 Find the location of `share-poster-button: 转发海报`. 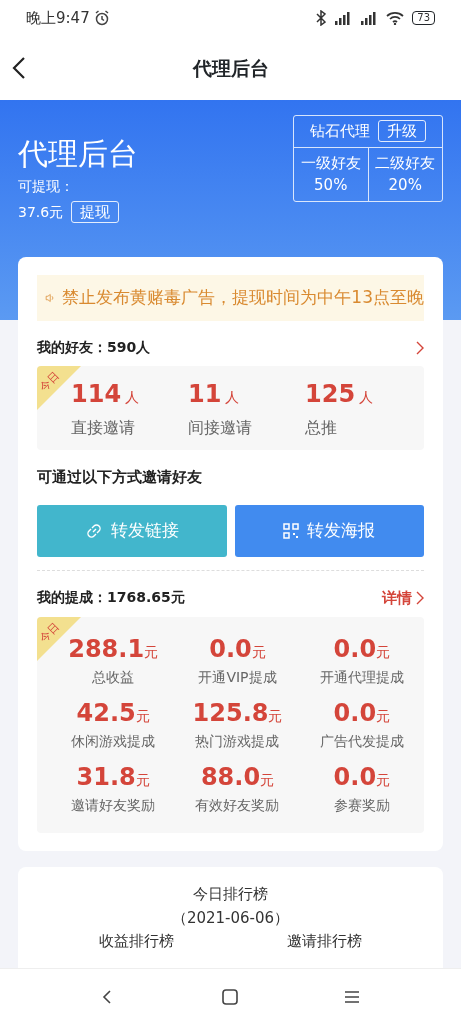

share-poster-button: 转发海报 is located at coordinates (329, 530).